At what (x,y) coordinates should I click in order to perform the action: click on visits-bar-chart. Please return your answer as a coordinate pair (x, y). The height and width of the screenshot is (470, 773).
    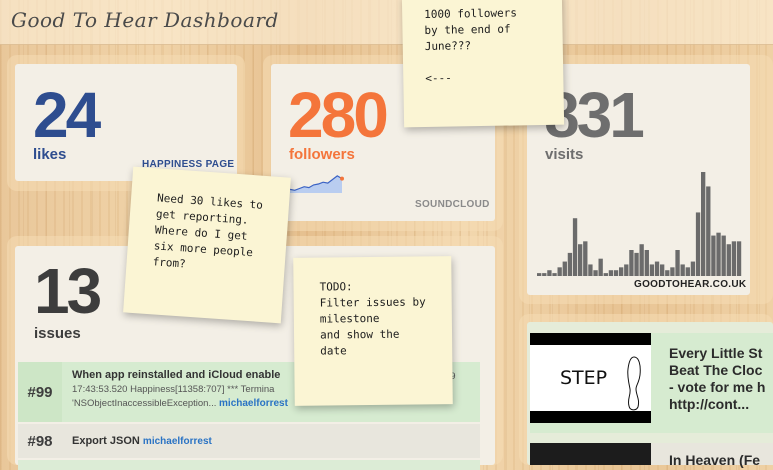
    Looking at the image, I should click on (639, 224).